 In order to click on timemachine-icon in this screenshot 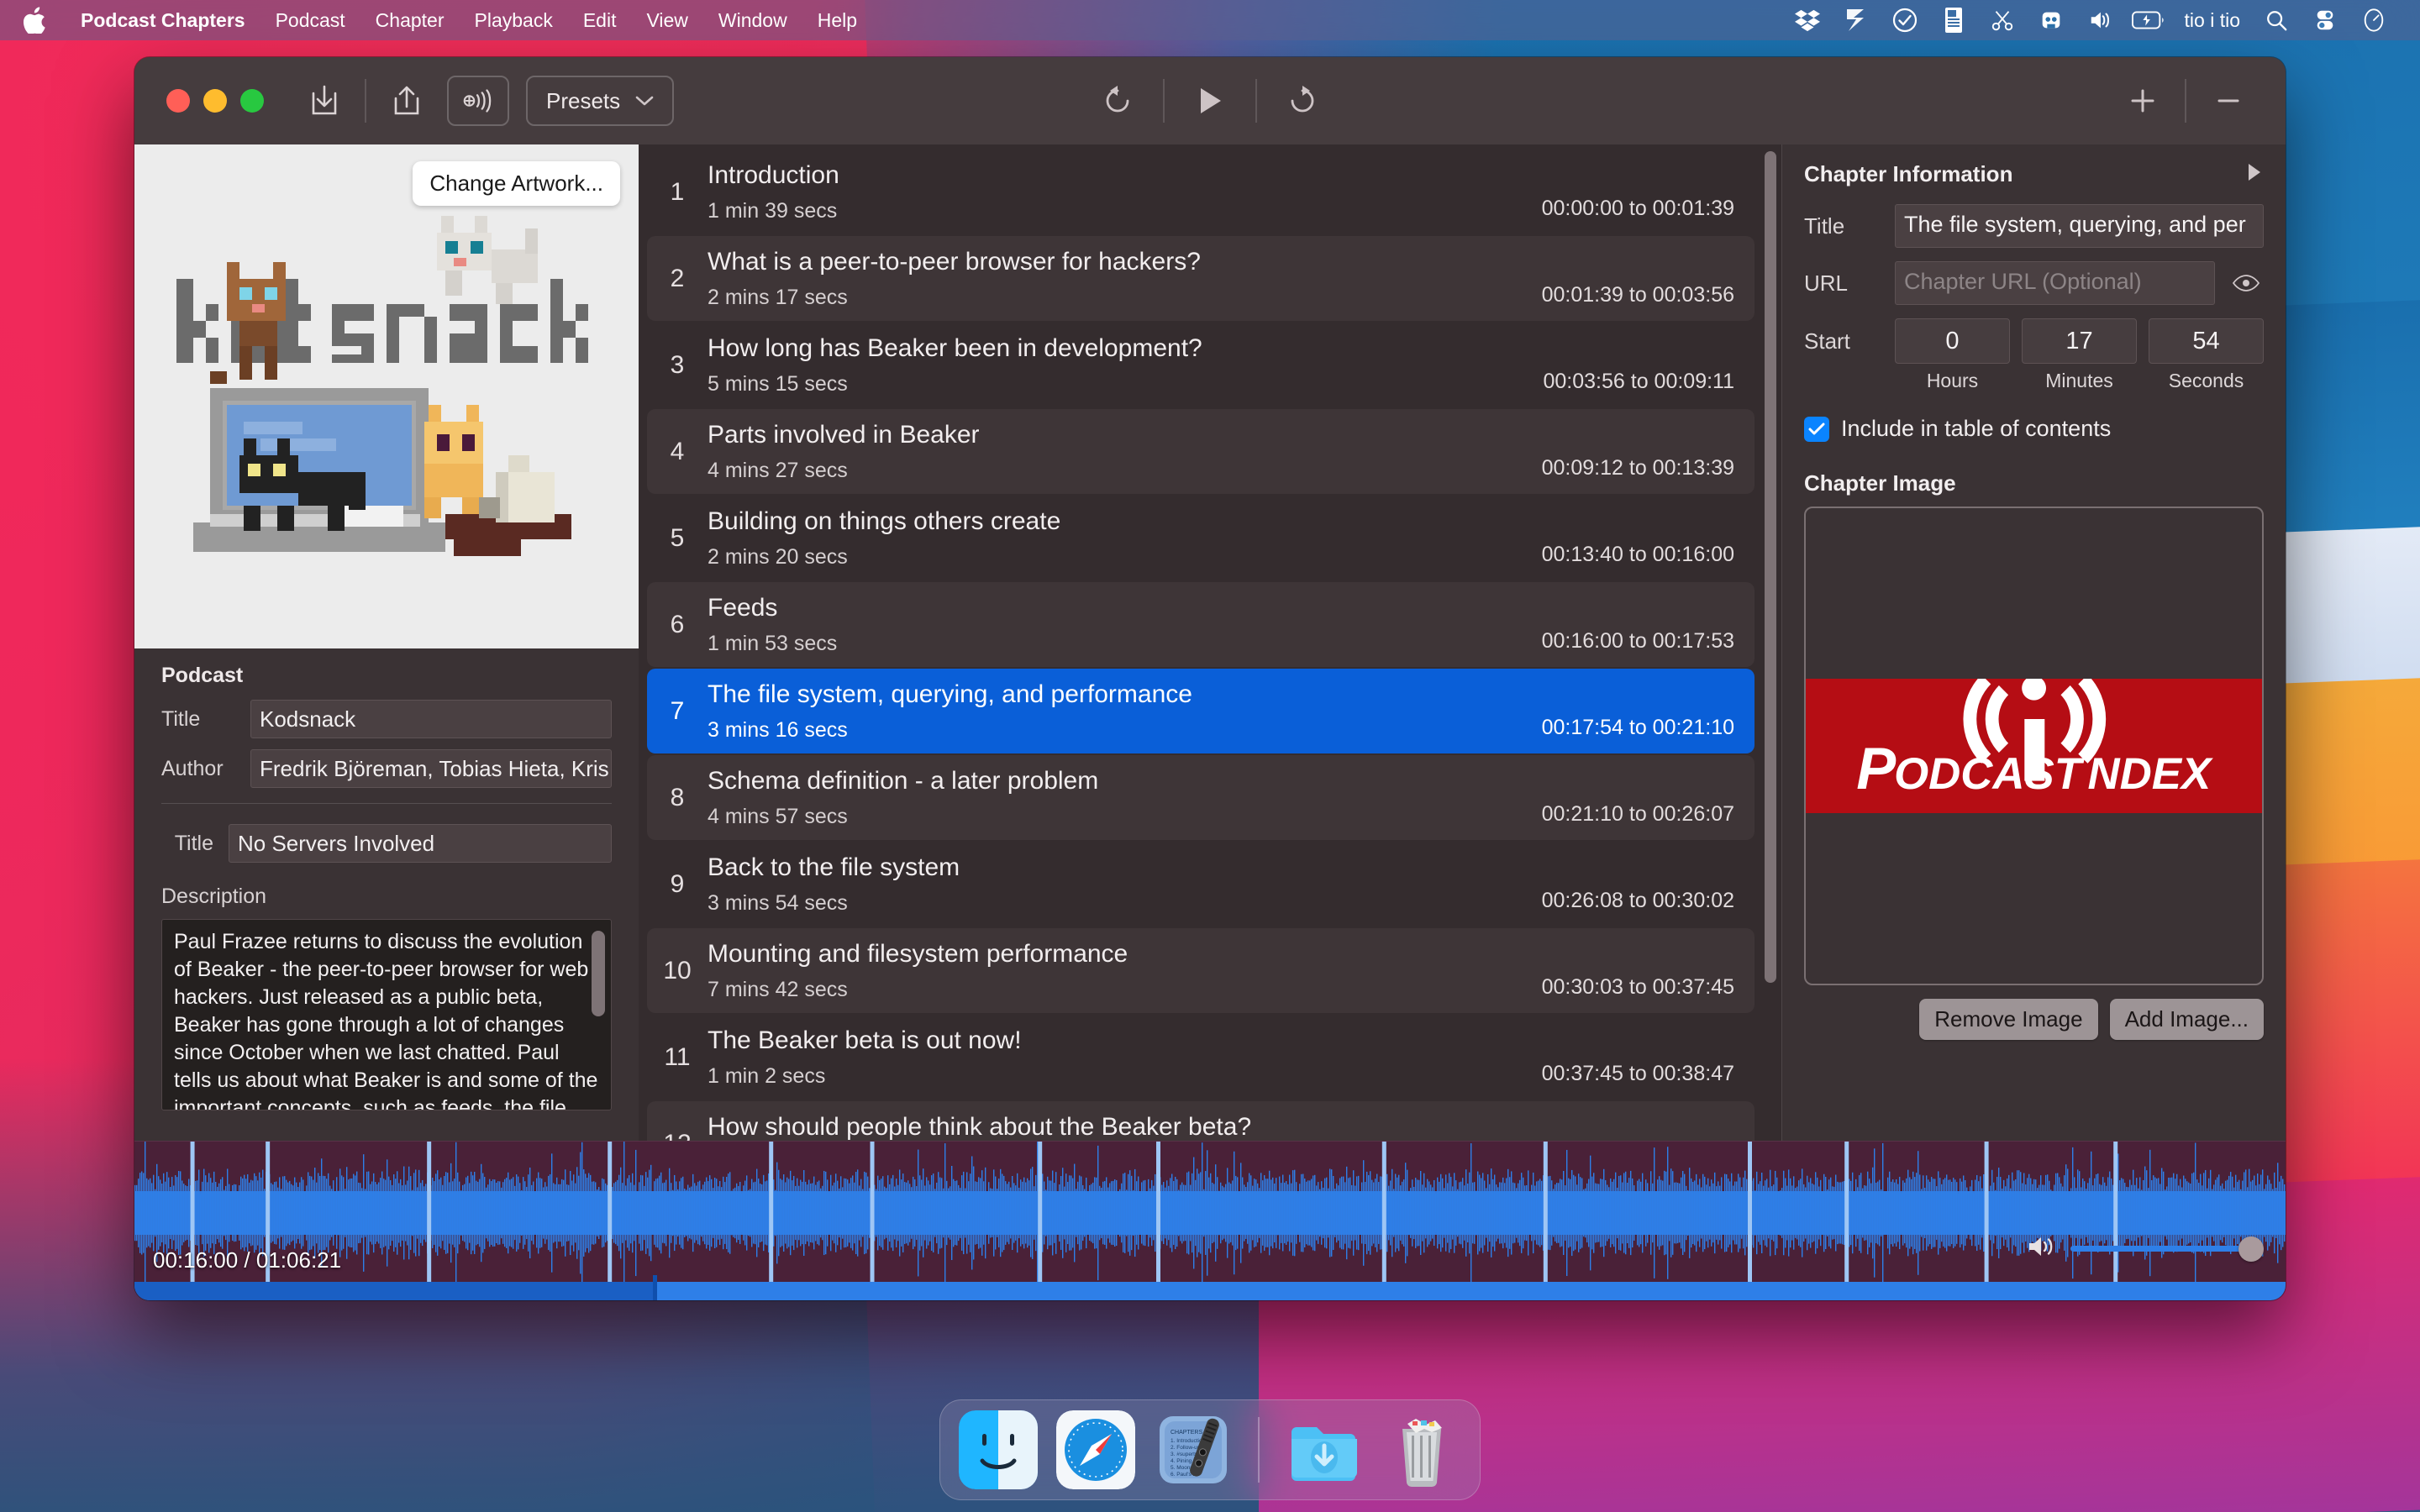, I will do `click(2051, 20)`.